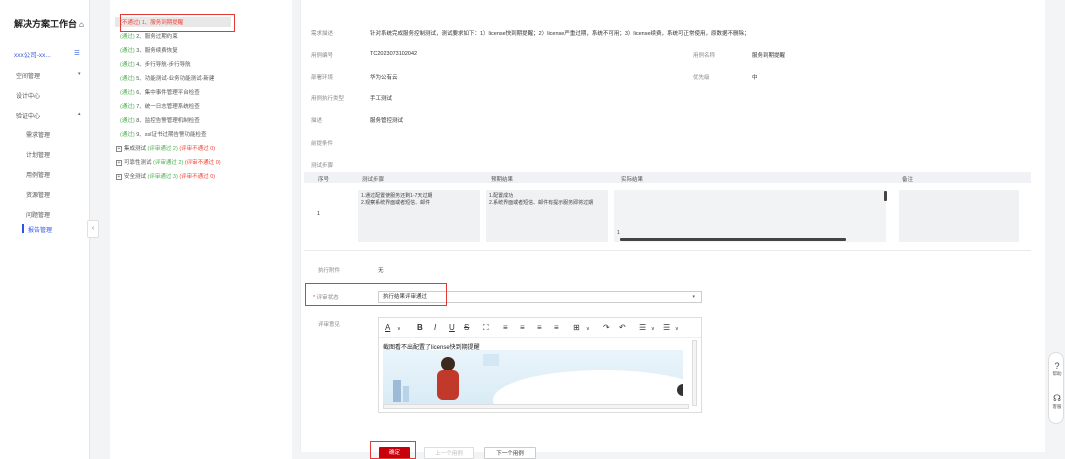  What do you see at coordinates (329, 325) in the screenshot?
I see `review-opinion-label: 评审意见` at bounding box center [329, 325].